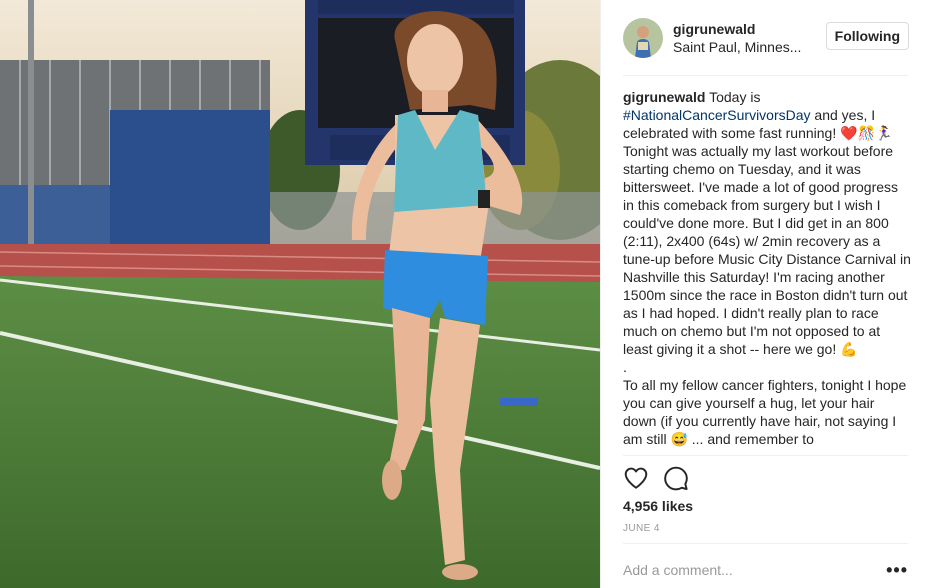 This screenshot has width=928, height=588. I want to click on post-date: JUNE 4, so click(641, 528).